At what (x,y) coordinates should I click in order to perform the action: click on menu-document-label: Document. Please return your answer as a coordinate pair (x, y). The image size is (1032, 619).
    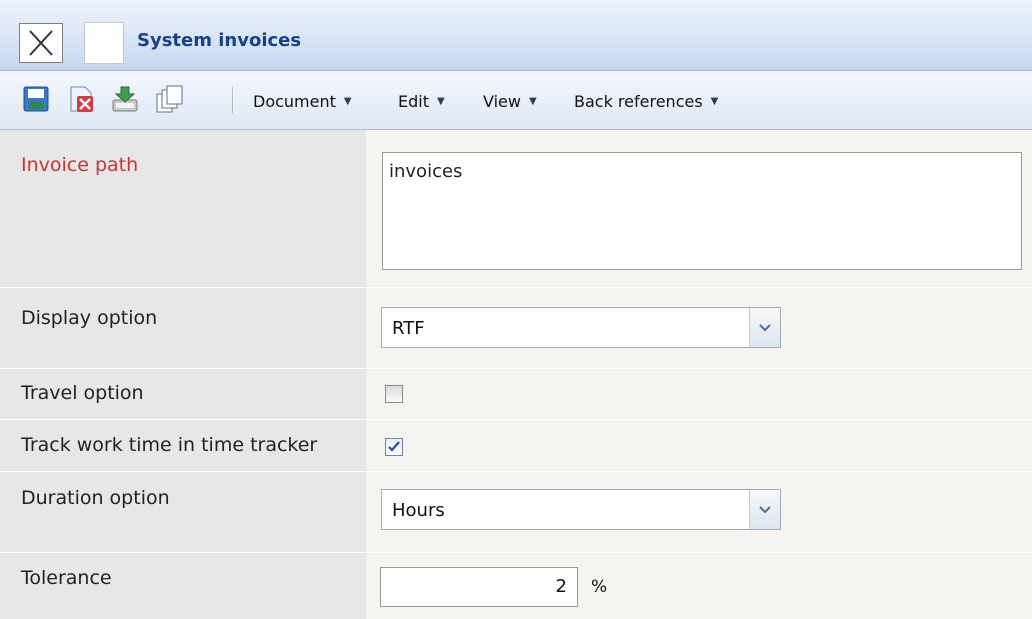
    Looking at the image, I should click on (294, 101).